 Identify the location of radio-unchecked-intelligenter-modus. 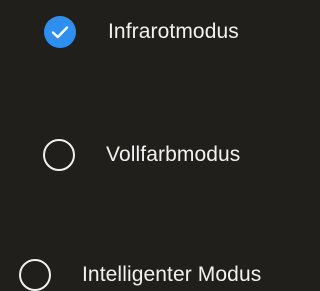
(35, 275).